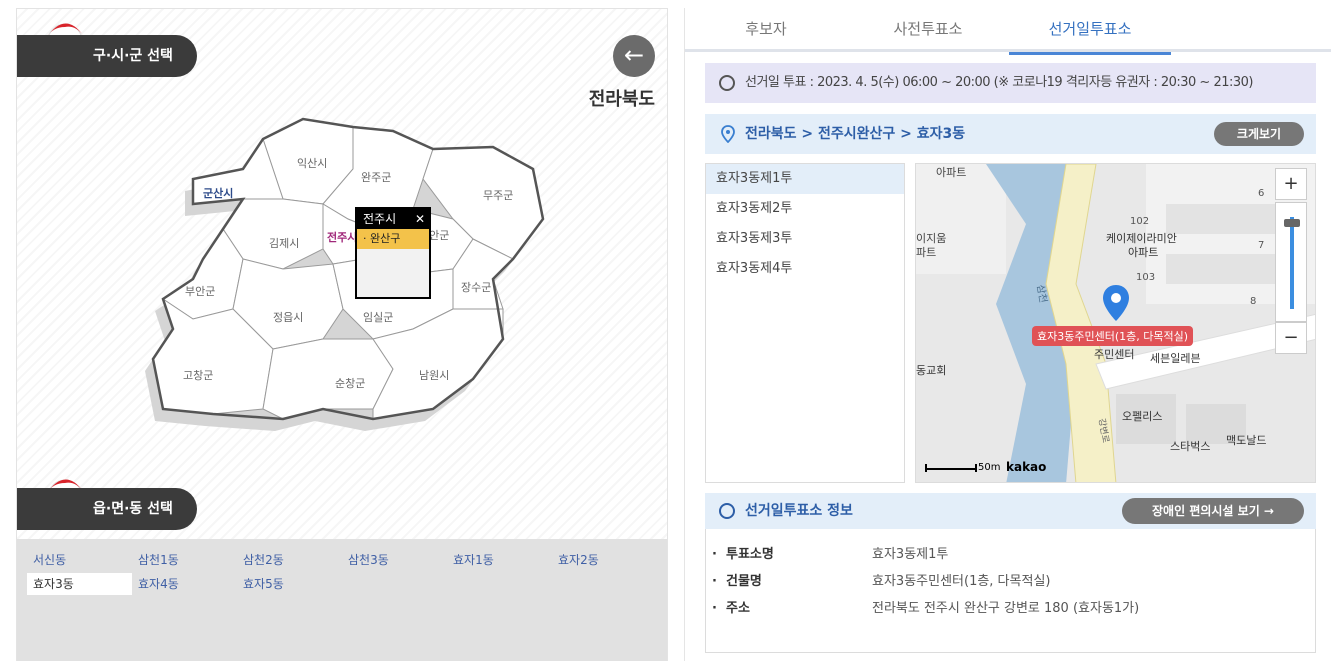 The height and width of the screenshot is (661, 1331). Describe the element at coordinates (1010, 511) in the screenshot. I see `polling-info-header: 선거일투표소 정보 장애인 편의시설 보기 →` at that location.